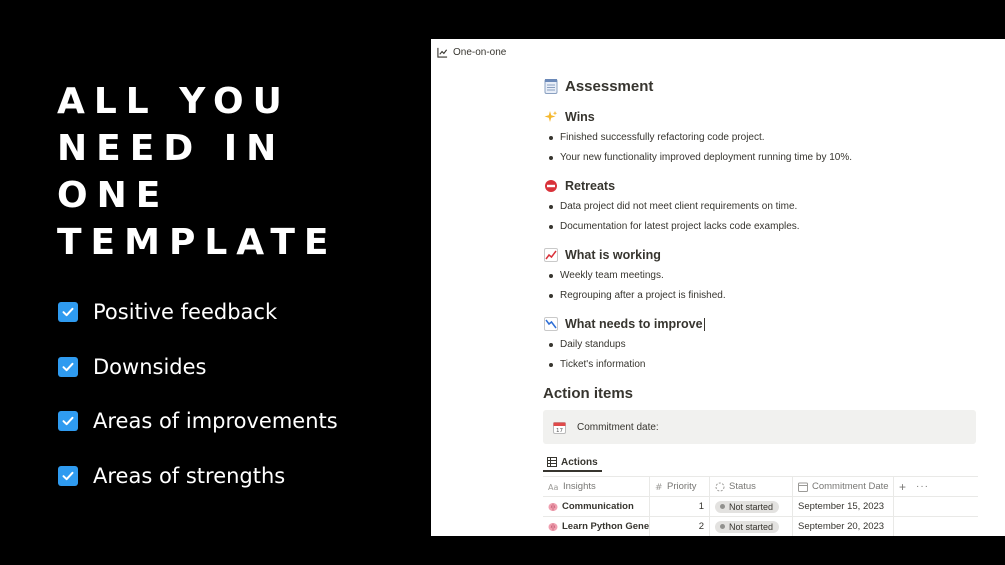 This screenshot has width=1005, height=565. What do you see at coordinates (174, 101) in the screenshot?
I see `hero-line: ALL YOU` at bounding box center [174, 101].